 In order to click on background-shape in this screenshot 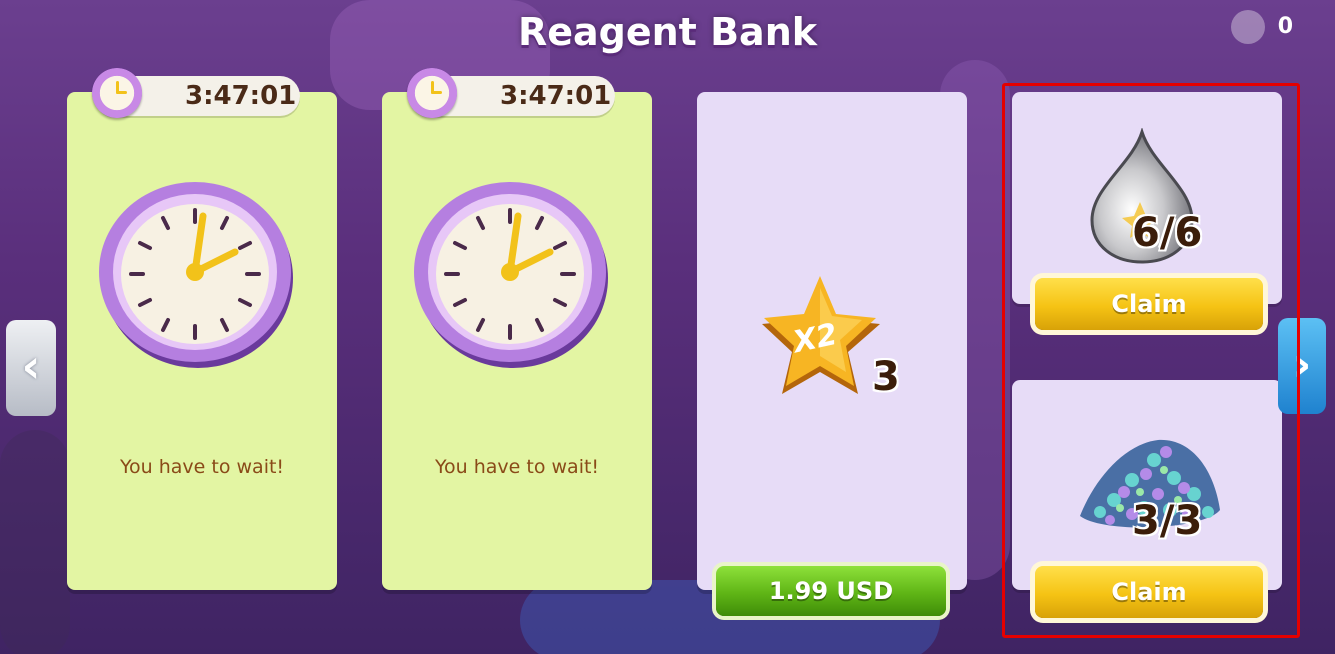, I will do `click(35, 542)`.